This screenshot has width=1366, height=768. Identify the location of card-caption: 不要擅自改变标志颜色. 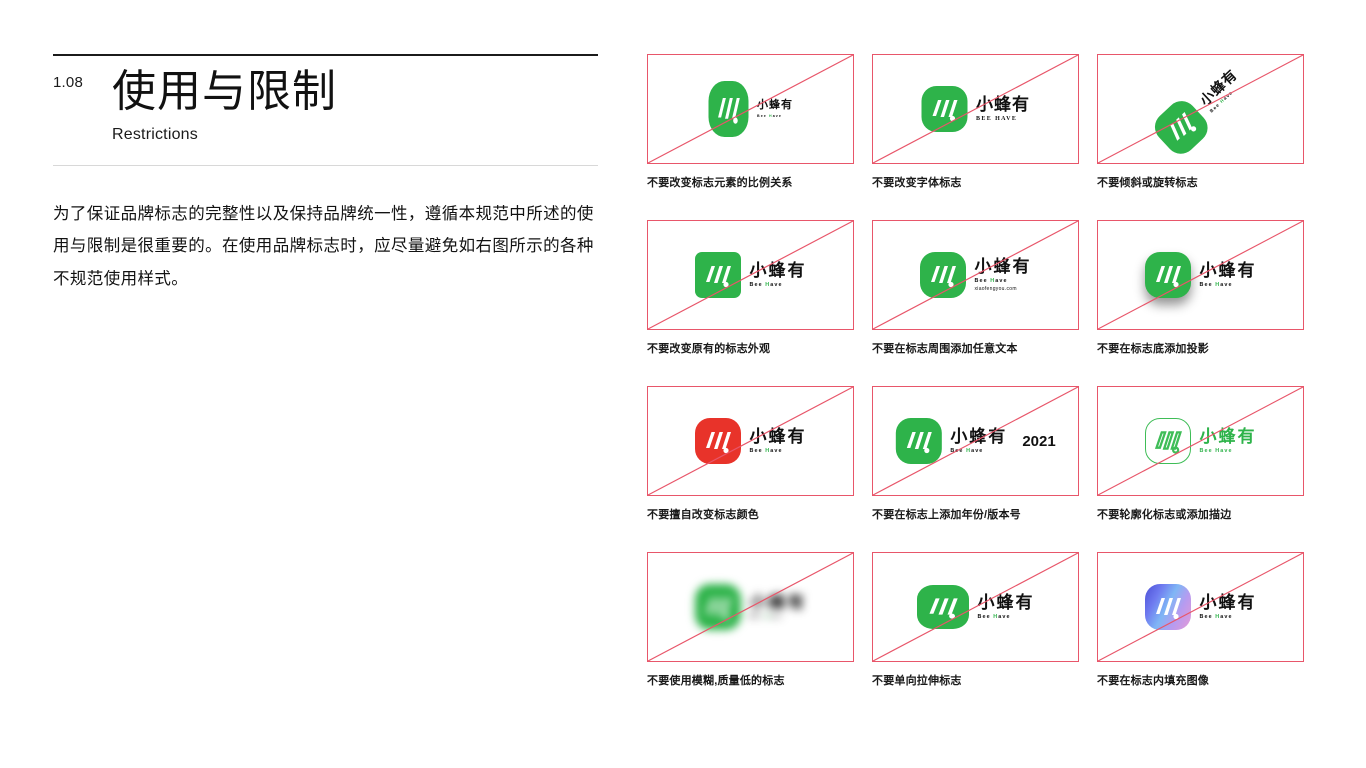
(703, 515).